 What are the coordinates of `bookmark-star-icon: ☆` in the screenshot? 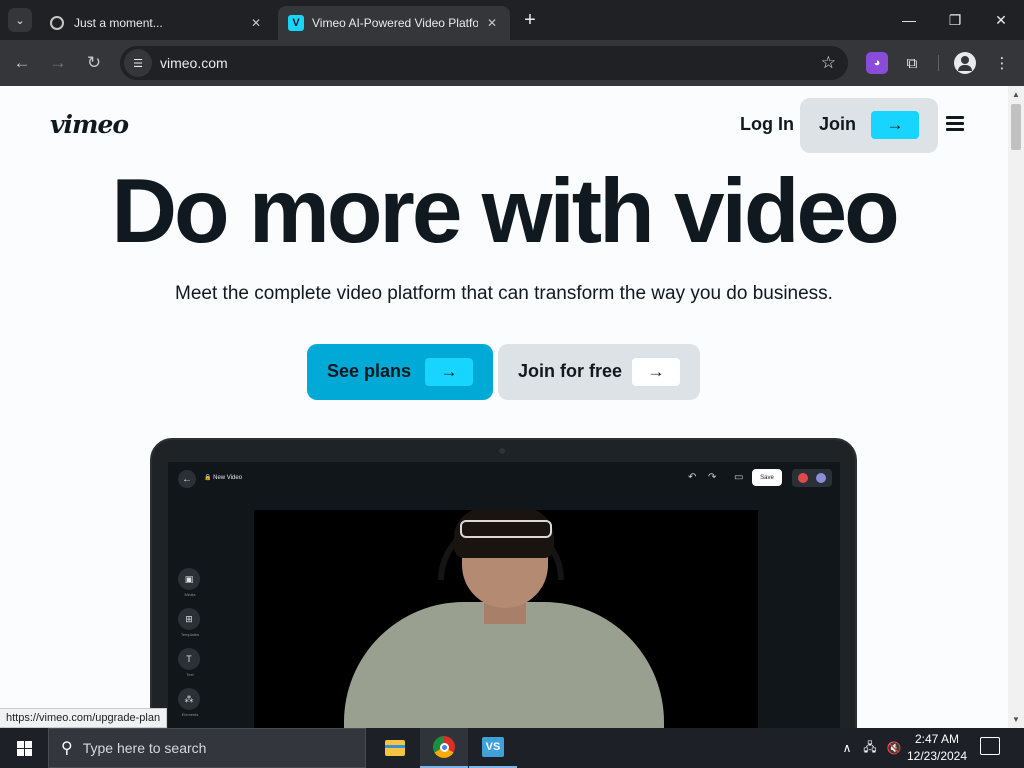 It's located at (828, 63).